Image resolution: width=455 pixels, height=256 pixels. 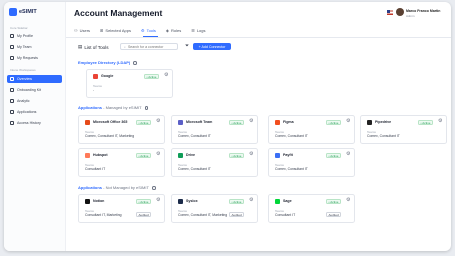 What do you see at coordinates (34, 79) in the screenshot?
I see `sidebar-item-overview: Overview` at bounding box center [34, 79].